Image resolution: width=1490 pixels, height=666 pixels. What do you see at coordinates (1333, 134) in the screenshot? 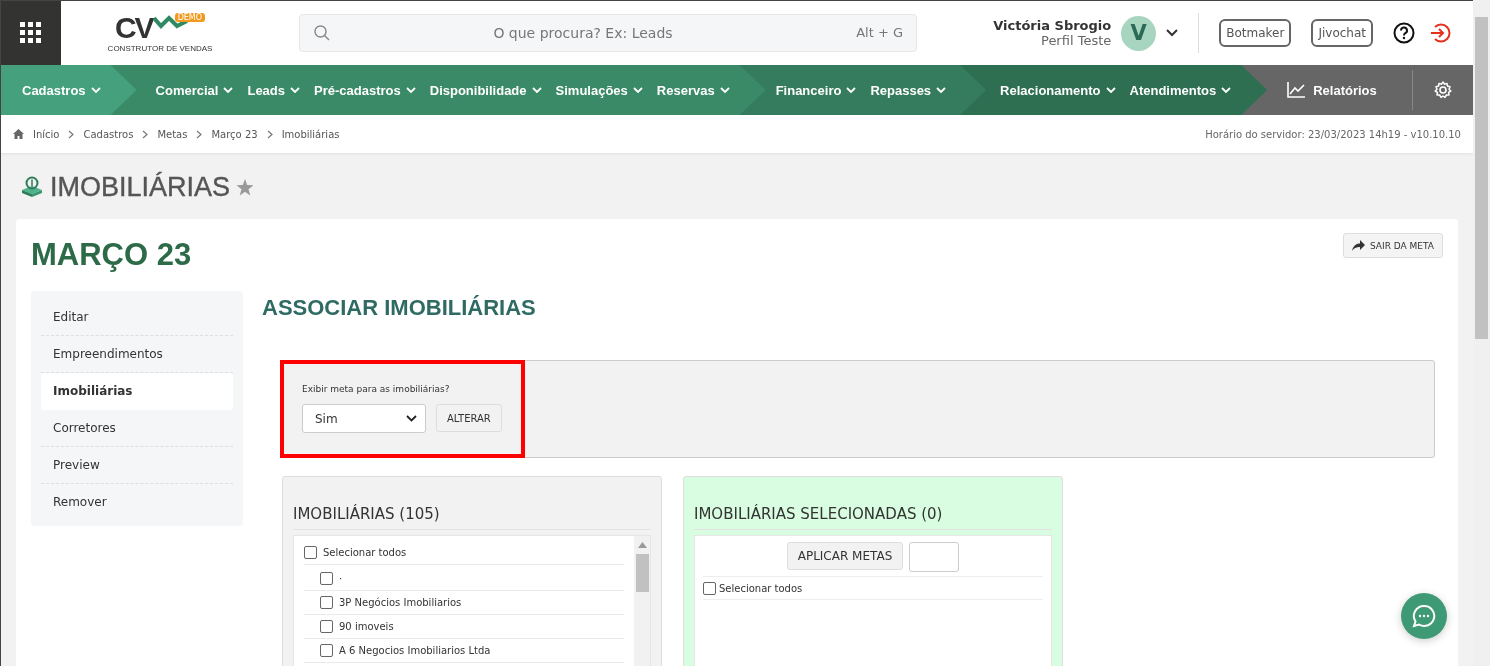
I see `server-time: Horário do servidor: 23/03/2023 14h19 - v10.10.10` at bounding box center [1333, 134].